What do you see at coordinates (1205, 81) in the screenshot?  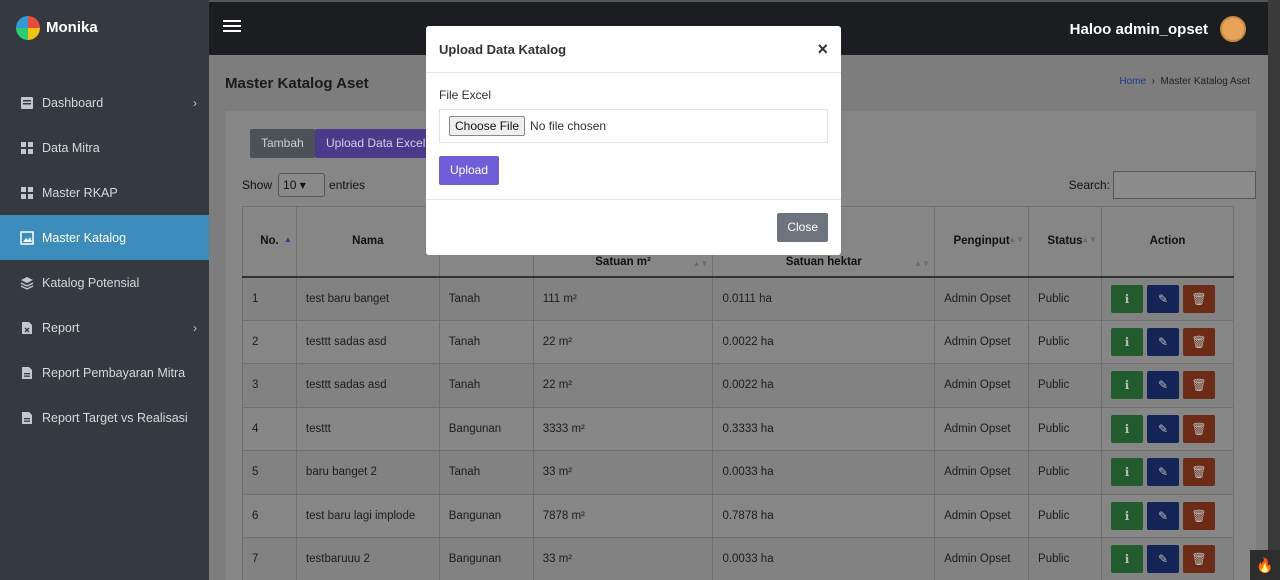 I see `breadcrumb-current: Master Katalog Aset` at bounding box center [1205, 81].